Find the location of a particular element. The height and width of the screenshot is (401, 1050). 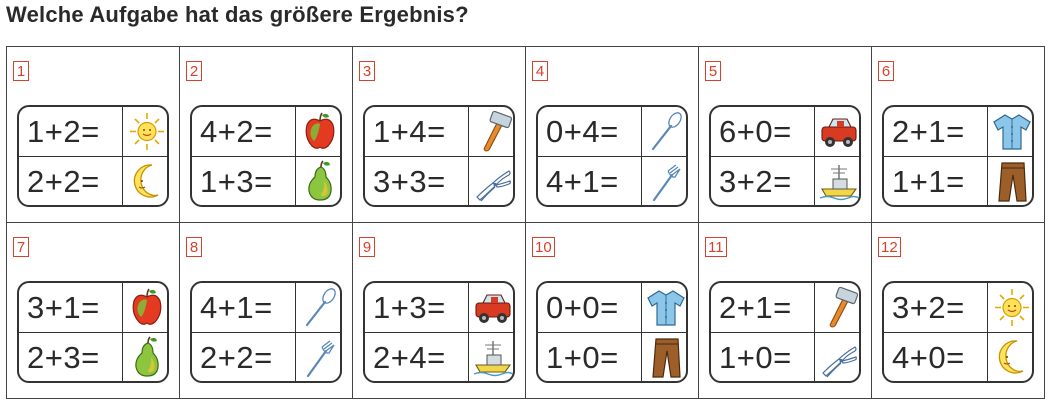

task-card: 1+4= 3+3= is located at coordinates (439, 156).